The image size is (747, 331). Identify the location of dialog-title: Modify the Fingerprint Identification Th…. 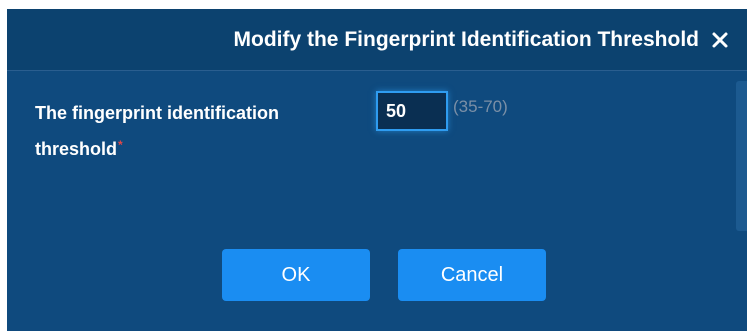
(466, 39).